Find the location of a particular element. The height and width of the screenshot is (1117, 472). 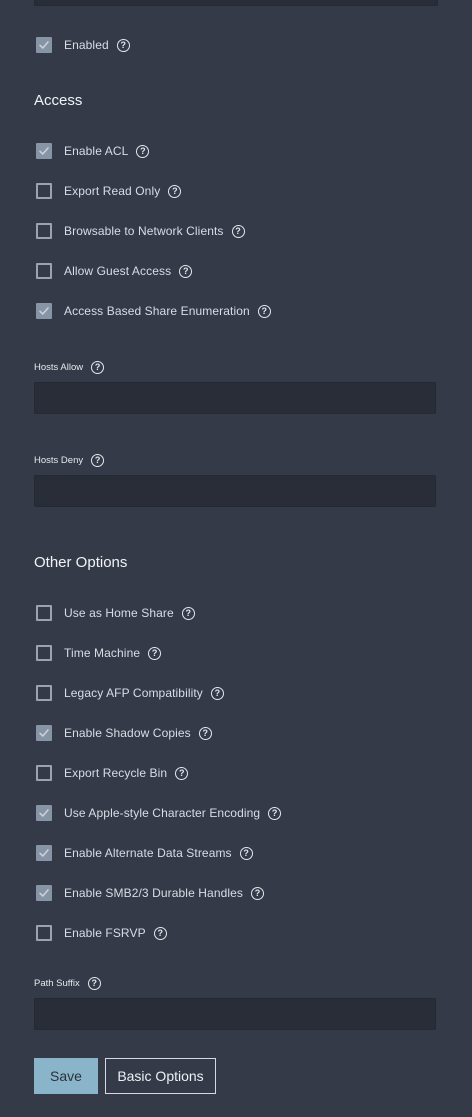

basic-options-button: Basic Options is located at coordinates (160, 1076).